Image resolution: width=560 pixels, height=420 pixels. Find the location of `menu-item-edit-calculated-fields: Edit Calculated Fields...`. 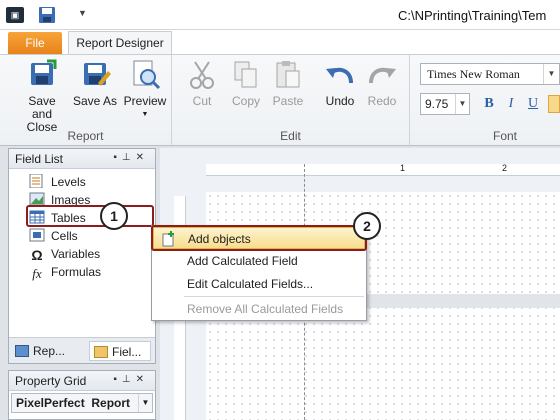

menu-item-edit-calculated-fields: Edit Calculated Fields... is located at coordinates (259, 284).